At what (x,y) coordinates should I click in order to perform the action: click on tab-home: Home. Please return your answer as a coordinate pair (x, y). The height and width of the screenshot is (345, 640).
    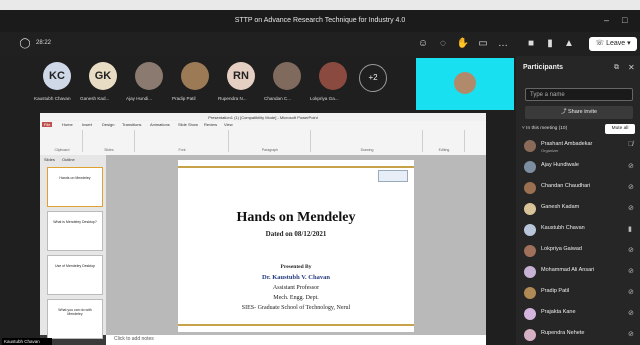
    Looking at the image, I should click on (67, 124).